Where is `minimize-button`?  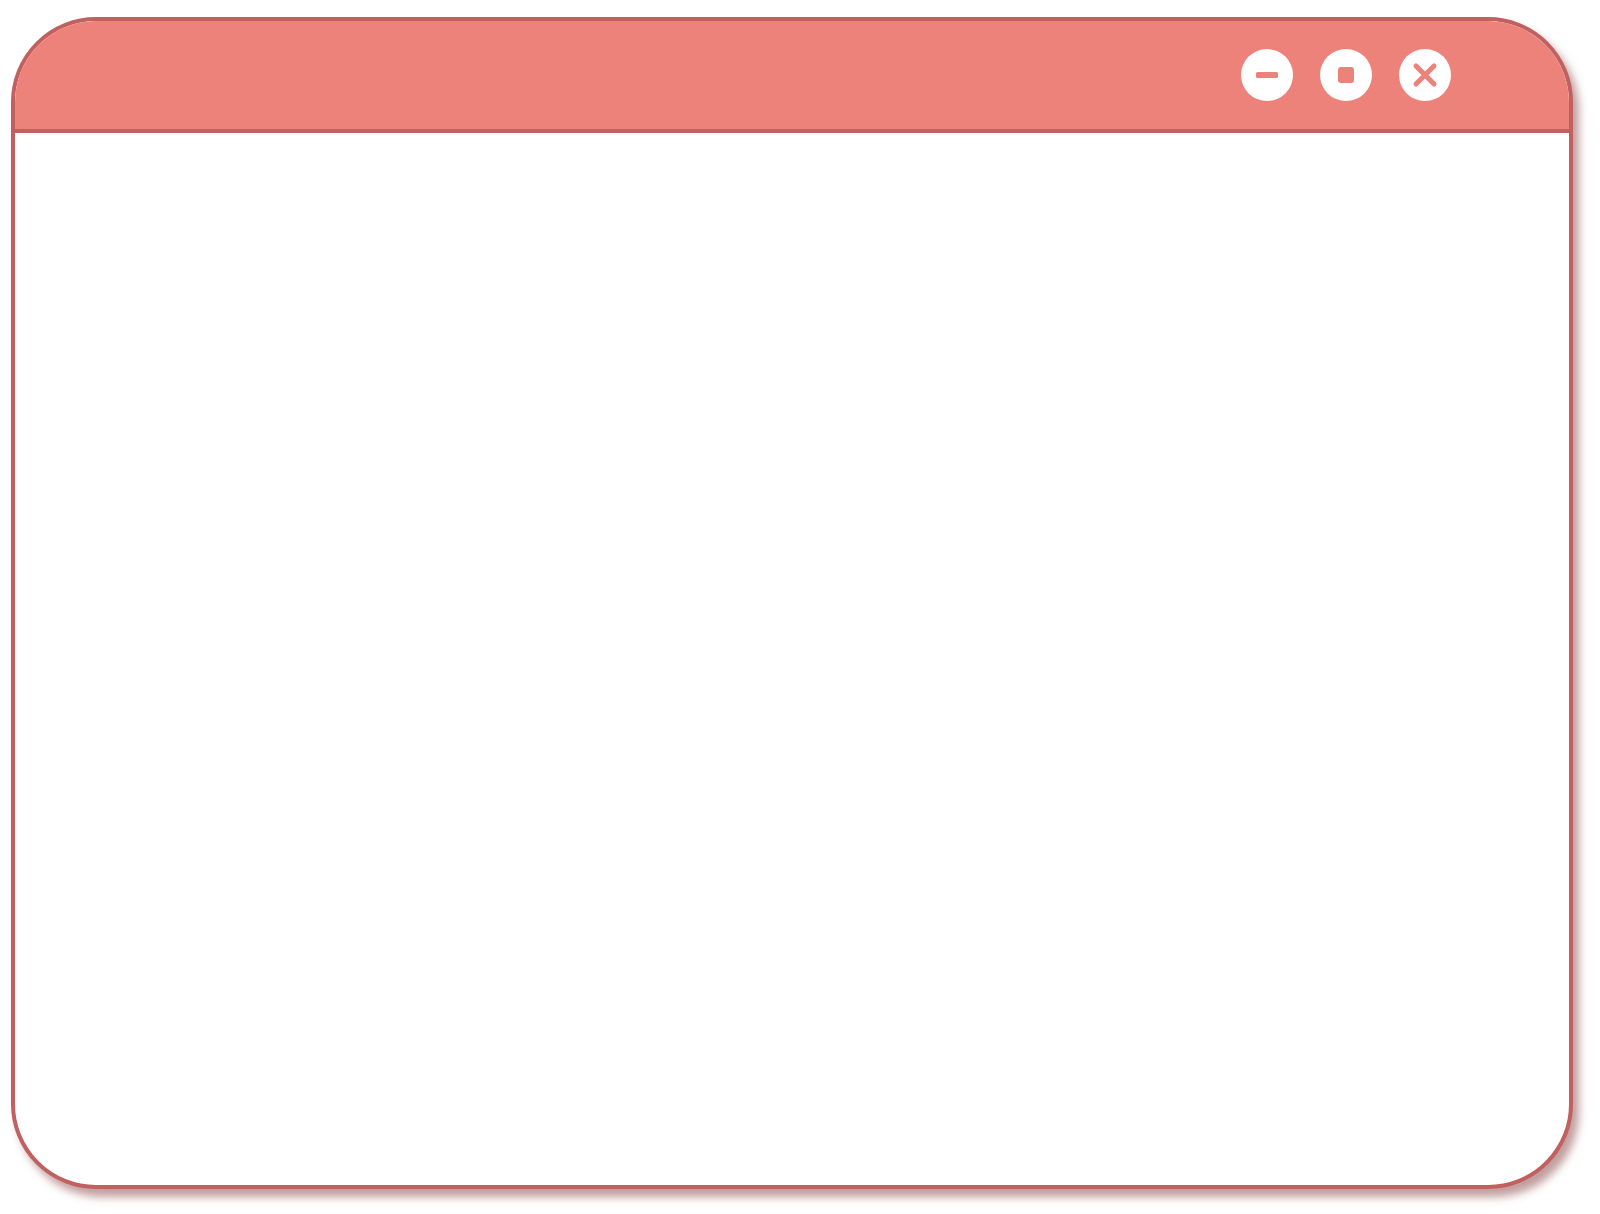 minimize-button is located at coordinates (1267, 75).